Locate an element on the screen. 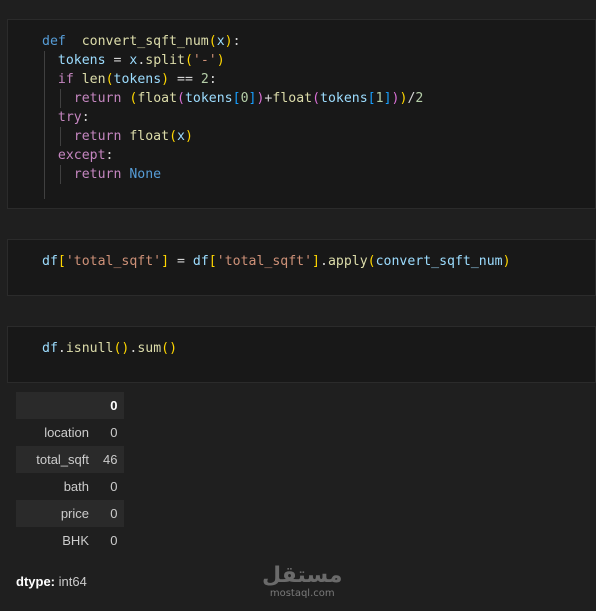 This screenshot has width=596, height=611. code-token: 1 is located at coordinates (379, 98).